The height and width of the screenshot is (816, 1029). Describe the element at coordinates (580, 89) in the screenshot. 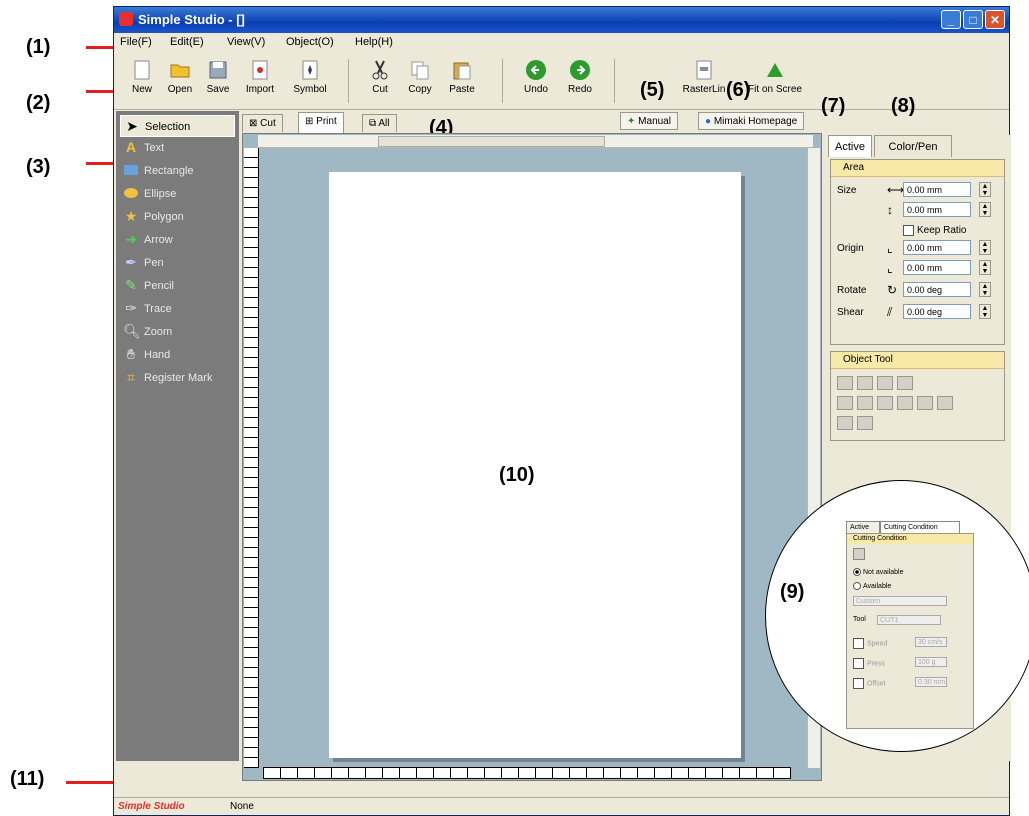

I see `redo-label: Redo` at that location.